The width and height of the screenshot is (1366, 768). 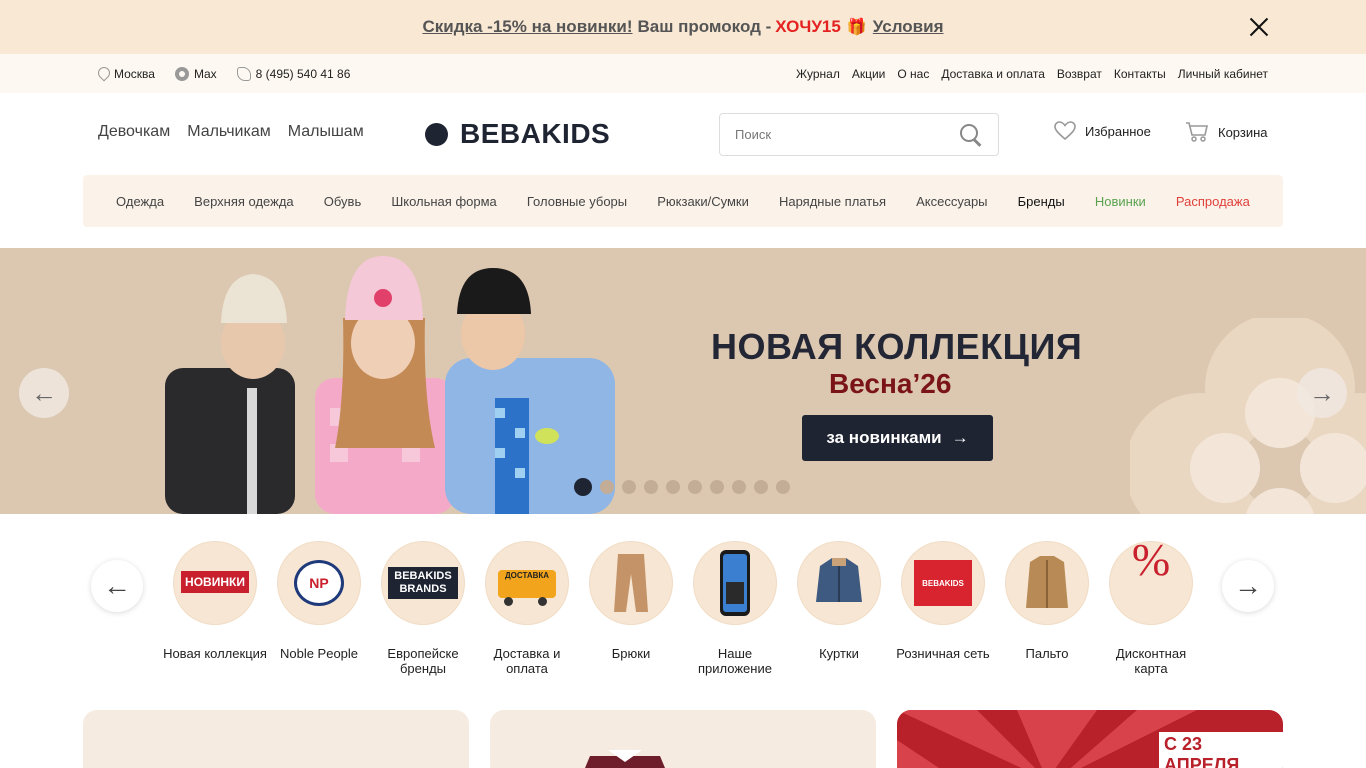 What do you see at coordinates (682, 487) in the screenshot?
I see `slider-dots` at bounding box center [682, 487].